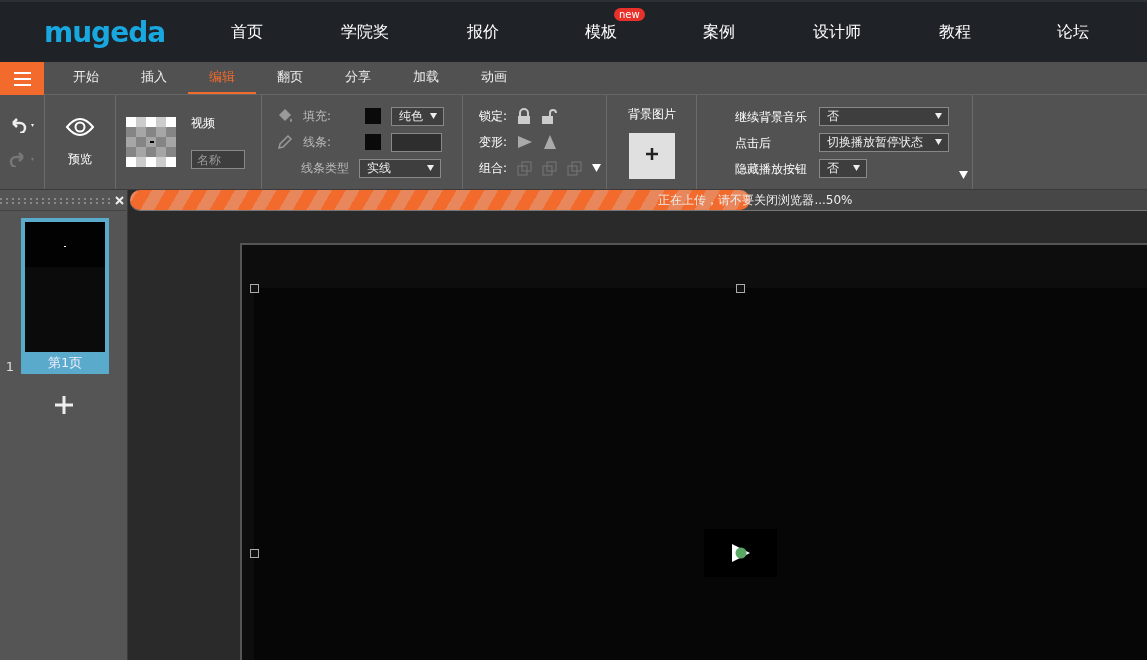 The height and width of the screenshot is (660, 1147). Describe the element at coordinates (373, 142) in the screenshot. I see `stroke-color-swatch` at that location.